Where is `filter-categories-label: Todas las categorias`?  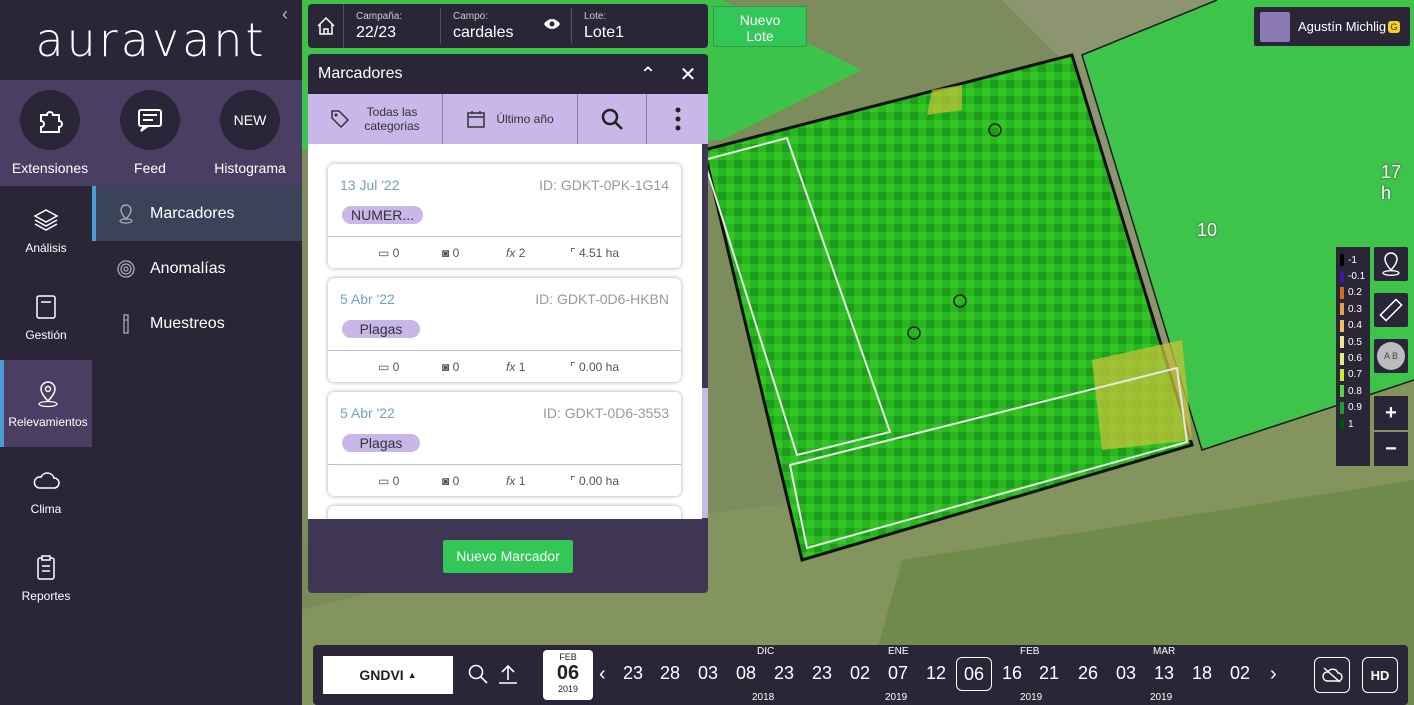 filter-categories-label: Todas las categorias is located at coordinates (392, 119).